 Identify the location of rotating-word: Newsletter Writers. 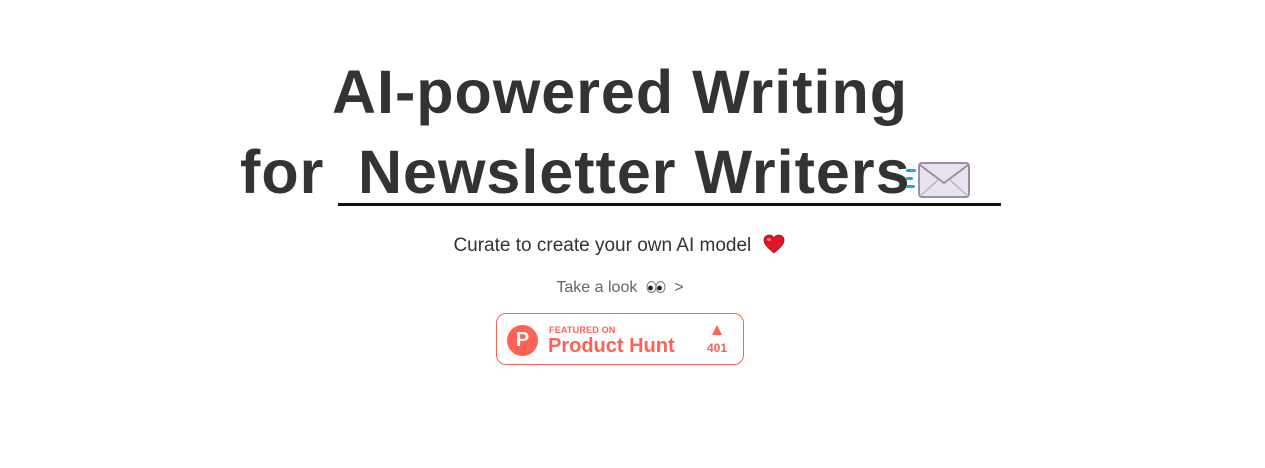
(634, 172).